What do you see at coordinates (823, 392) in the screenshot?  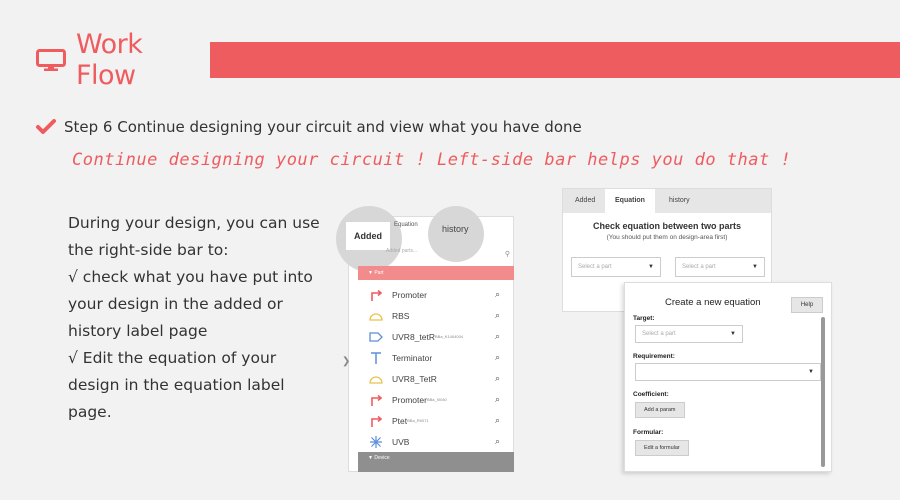 I see `scrollbar` at bounding box center [823, 392].